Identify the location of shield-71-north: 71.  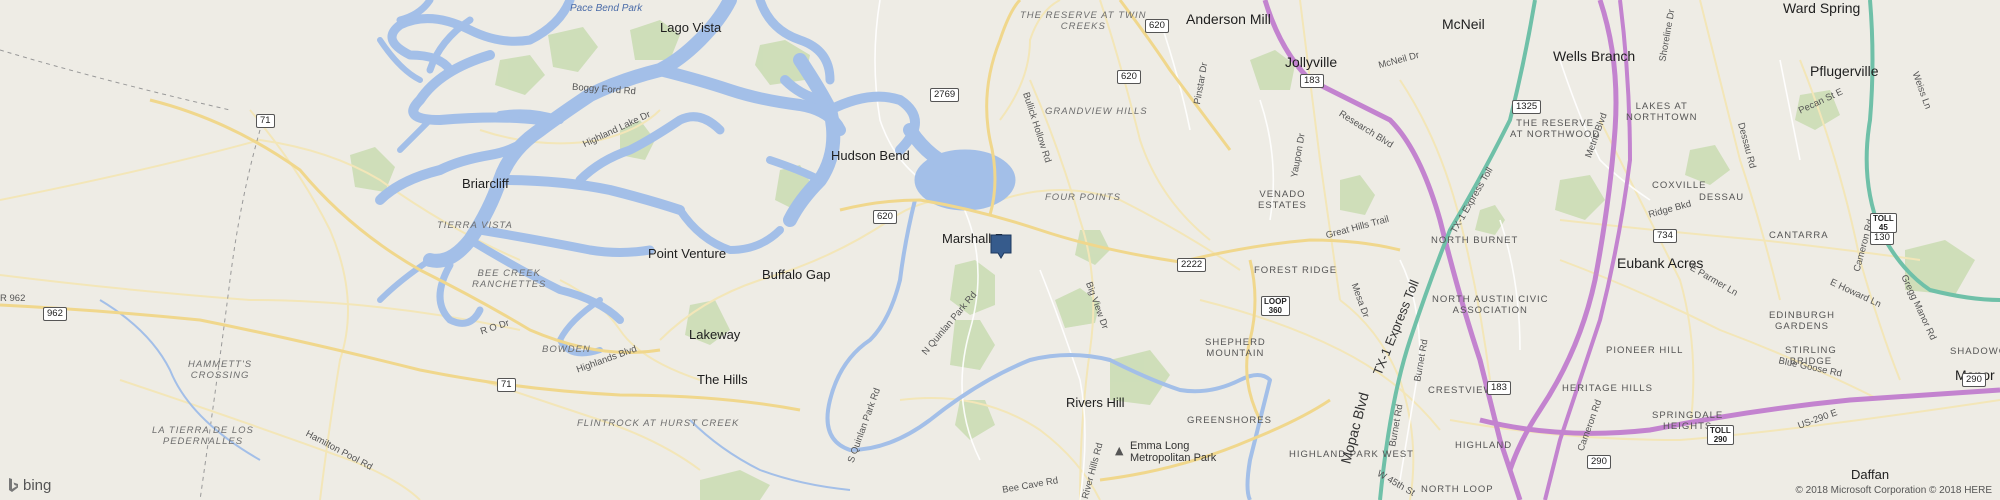
(265, 121).